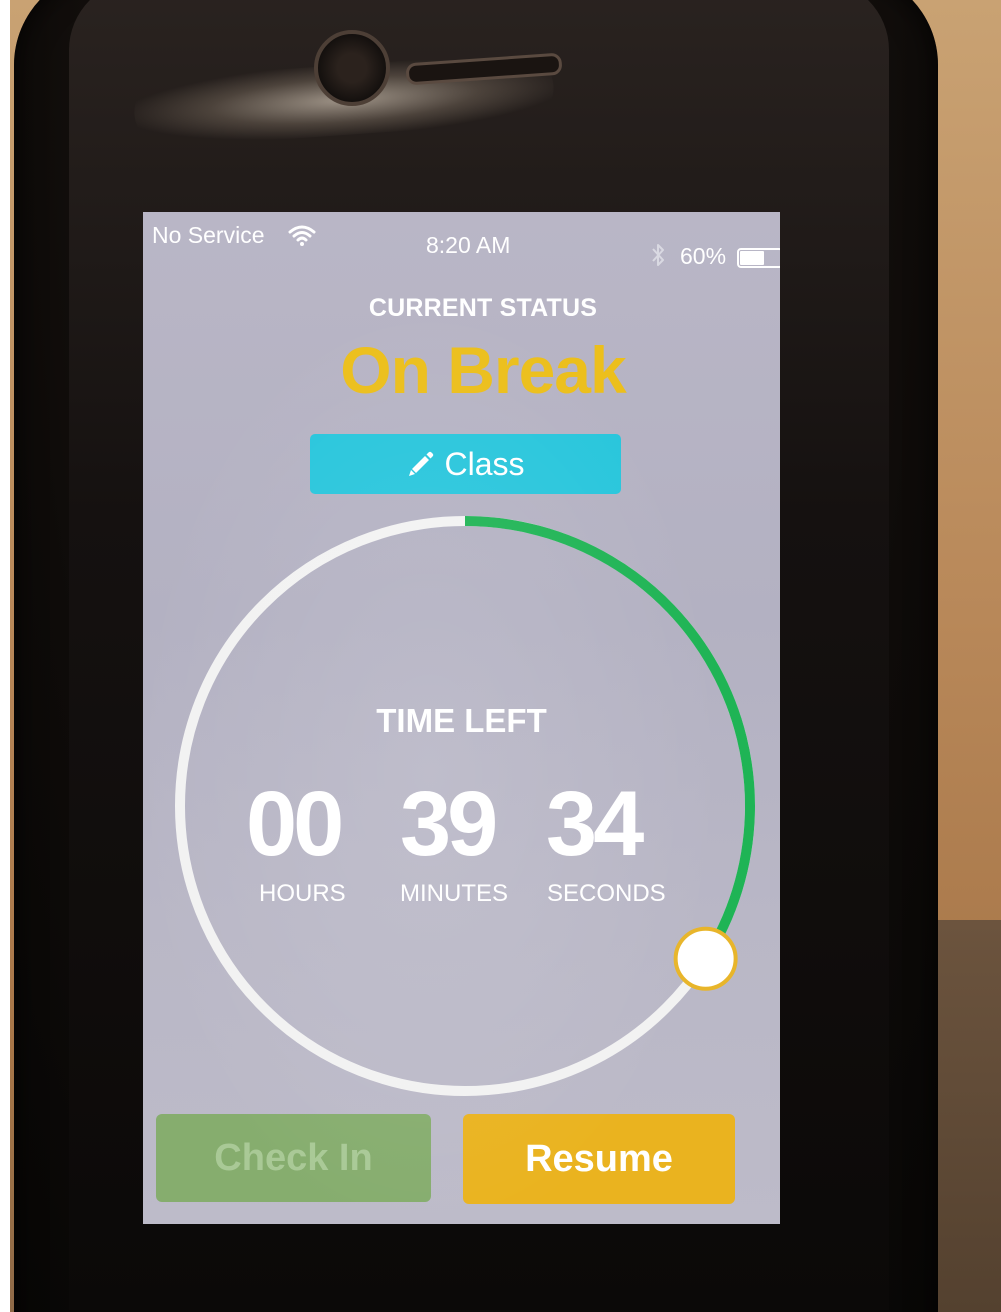 This screenshot has width=1001, height=1312. I want to click on resume-label: Resume, so click(599, 1158).